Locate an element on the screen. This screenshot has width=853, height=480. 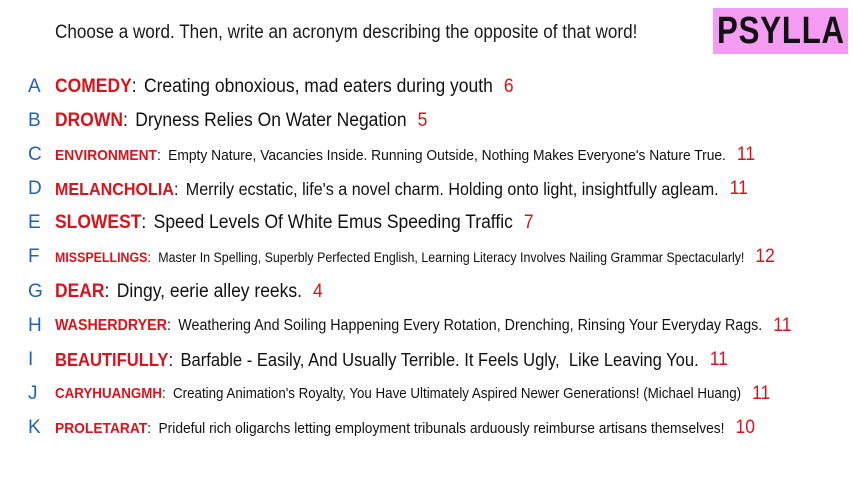
entry-letter: I is located at coordinates (31, 359).